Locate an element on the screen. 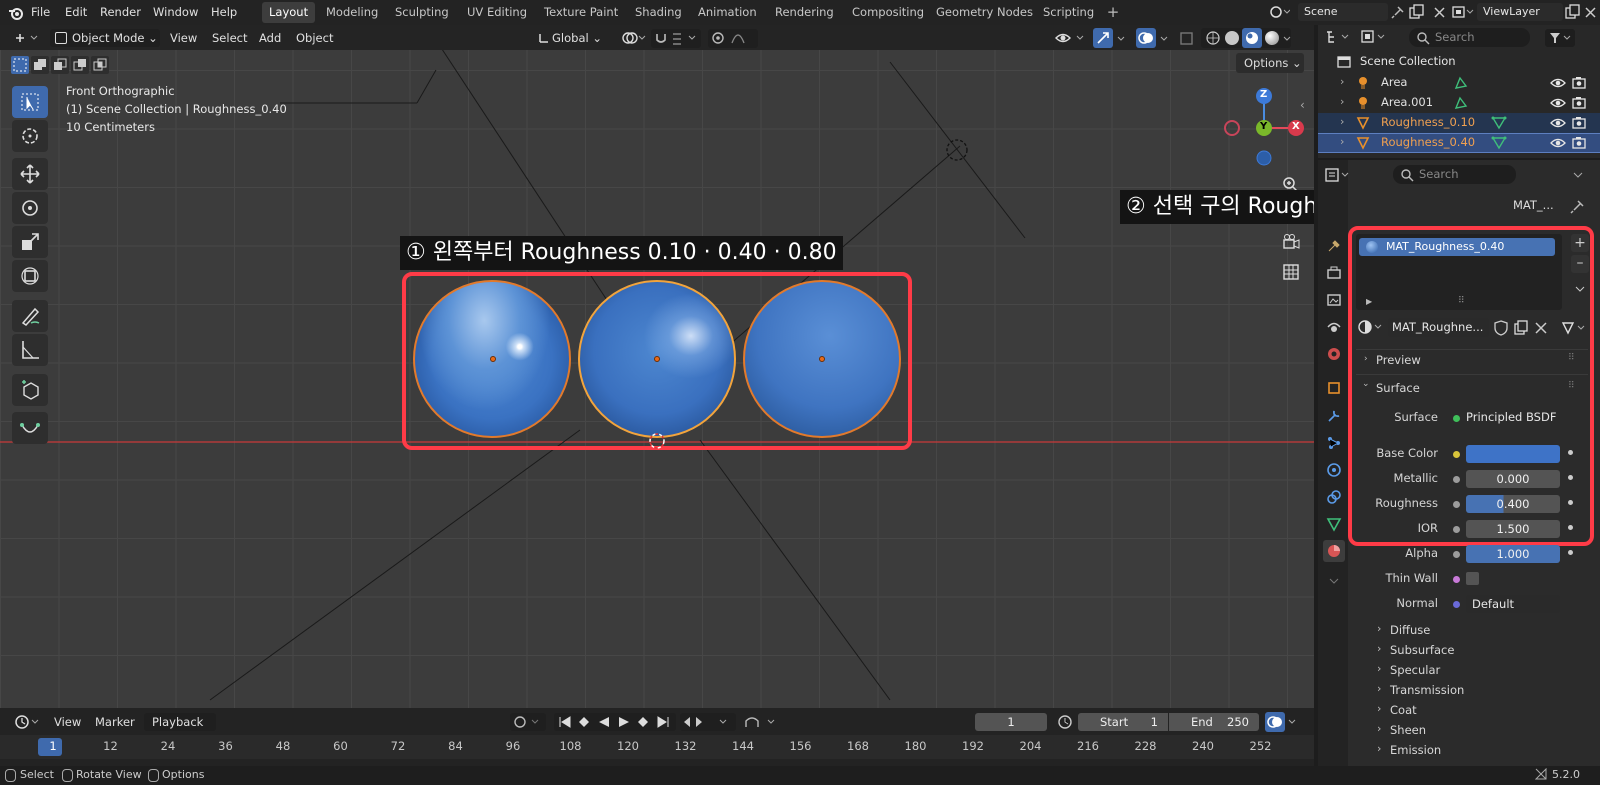 The image size is (1600, 785). object-tab-icon is located at coordinates (1334, 388).